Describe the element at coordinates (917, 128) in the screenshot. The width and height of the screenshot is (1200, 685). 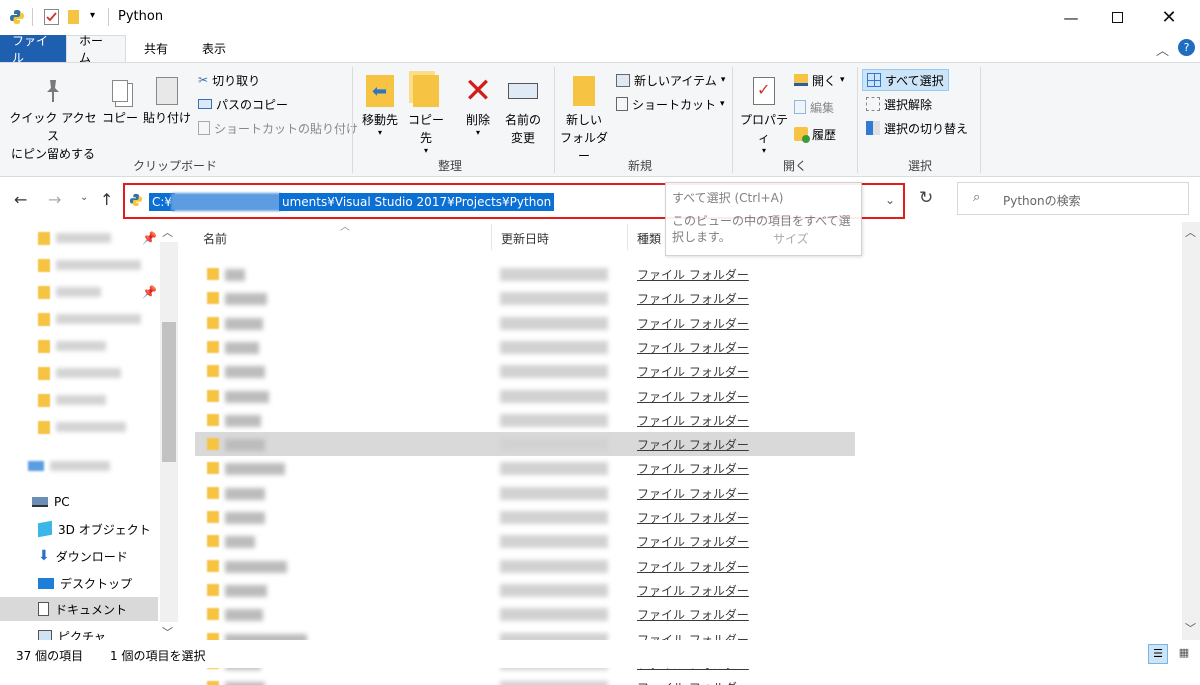
I see `invert-selection-button: 選択の切り替え` at that location.